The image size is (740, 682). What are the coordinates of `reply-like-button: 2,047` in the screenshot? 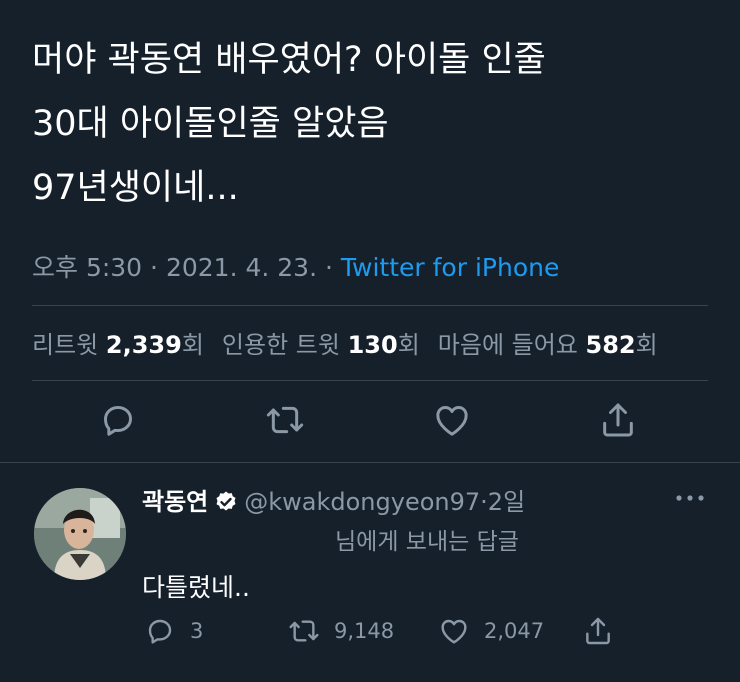 It's located at (491, 631).